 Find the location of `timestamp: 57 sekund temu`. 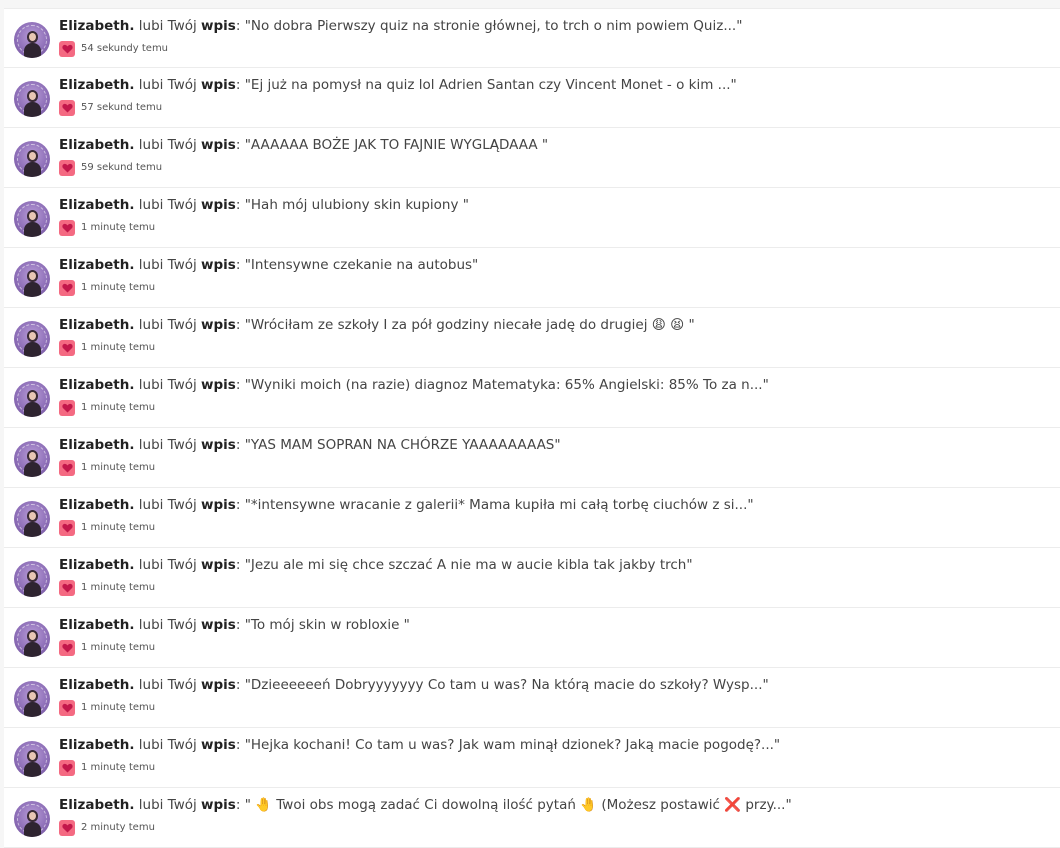

timestamp: 57 sekund temu is located at coordinates (122, 107).